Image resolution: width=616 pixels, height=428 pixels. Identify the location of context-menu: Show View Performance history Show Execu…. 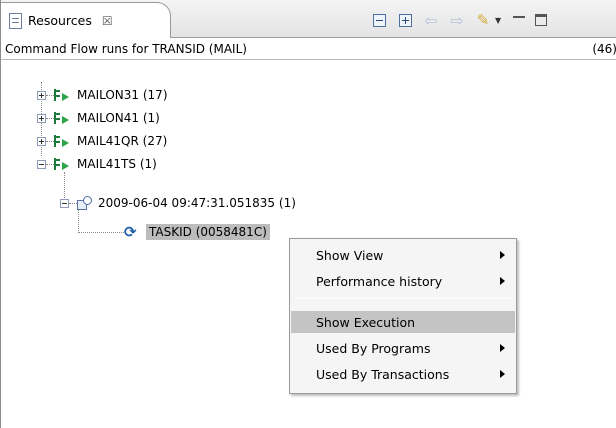
(403, 316).